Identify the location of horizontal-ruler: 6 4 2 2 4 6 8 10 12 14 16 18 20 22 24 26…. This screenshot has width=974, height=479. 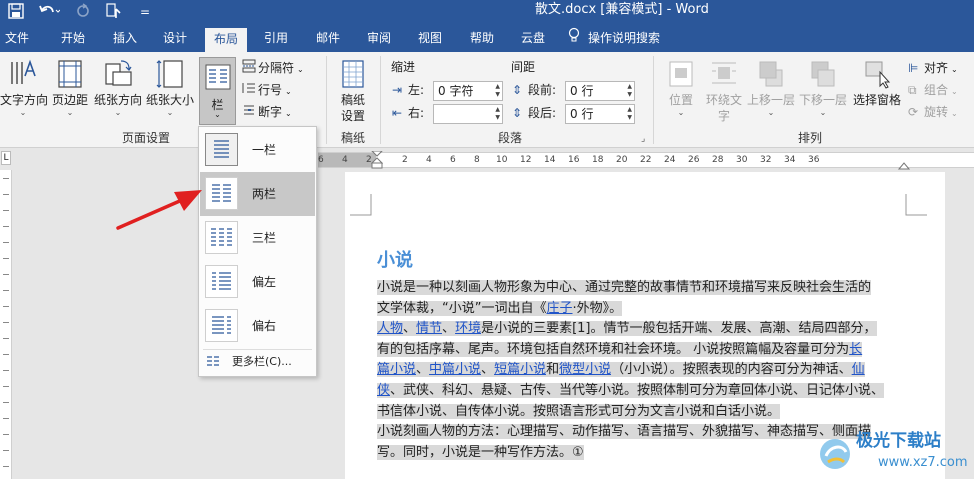
(646, 160).